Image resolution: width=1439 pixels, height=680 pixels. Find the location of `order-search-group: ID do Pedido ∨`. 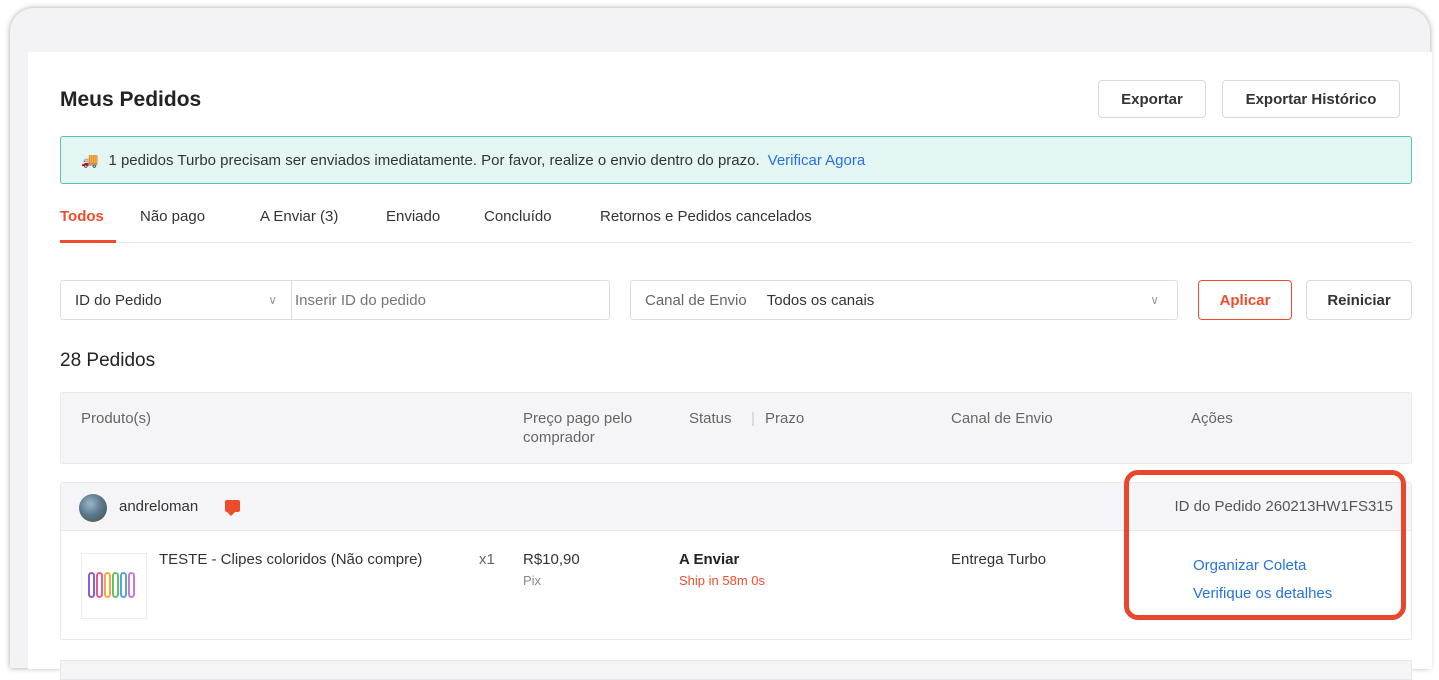

order-search-group: ID do Pedido ∨ is located at coordinates (335, 300).